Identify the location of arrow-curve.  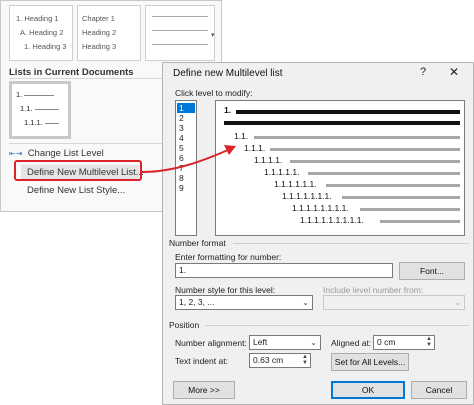
(185, 161).